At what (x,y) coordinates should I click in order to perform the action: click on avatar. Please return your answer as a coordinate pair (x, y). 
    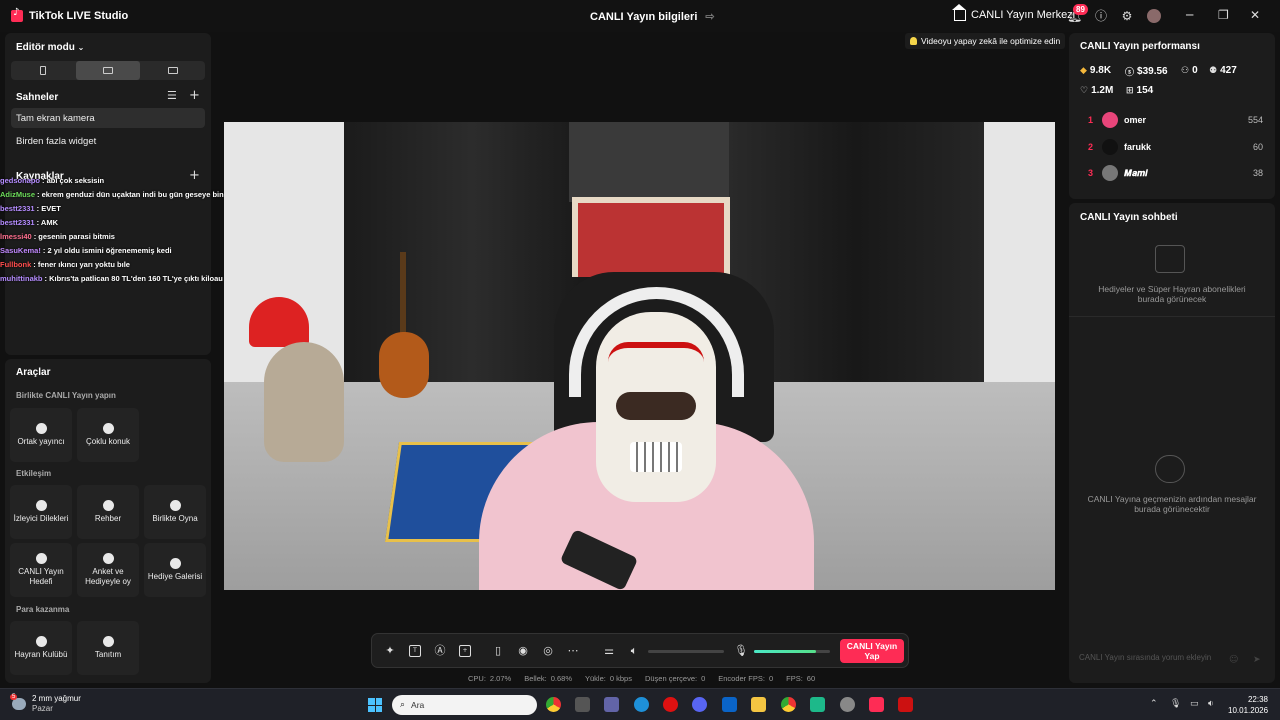
    Looking at the image, I should click on (1110, 147).